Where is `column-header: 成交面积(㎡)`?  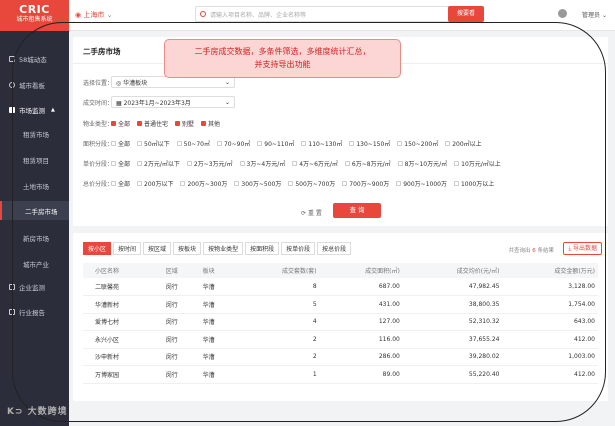 column-header: 成交面积(㎡) is located at coordinates (361, 270).